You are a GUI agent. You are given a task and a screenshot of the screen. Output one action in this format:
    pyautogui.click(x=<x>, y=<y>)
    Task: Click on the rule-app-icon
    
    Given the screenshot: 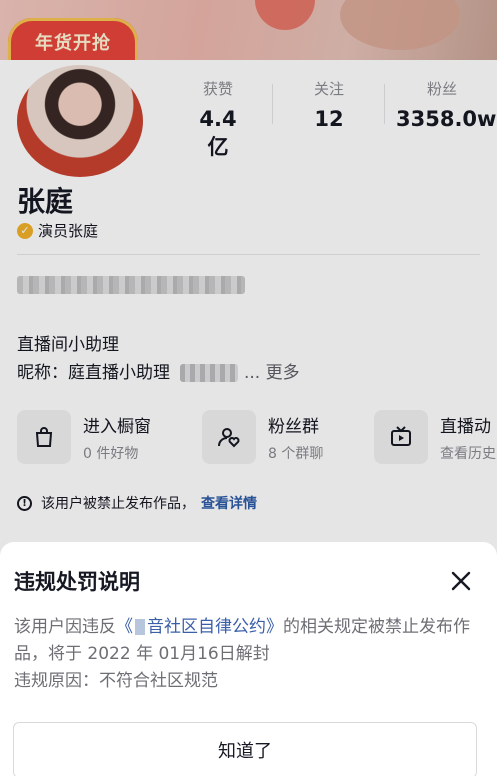 What is the action you would take?
    pyautogui.click(x=140, y=627)
    